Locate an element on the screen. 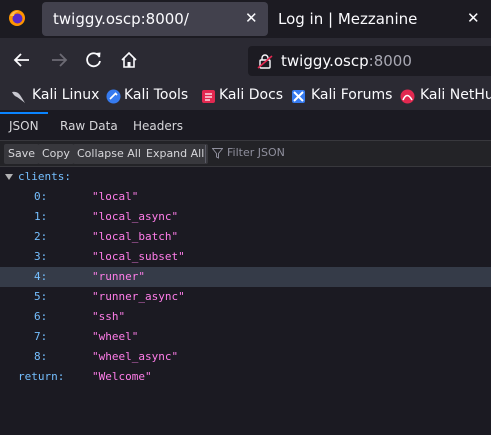 The width and height of the screenshot is (491, 435). tree-key: return: is located at coordinates (41, 376).